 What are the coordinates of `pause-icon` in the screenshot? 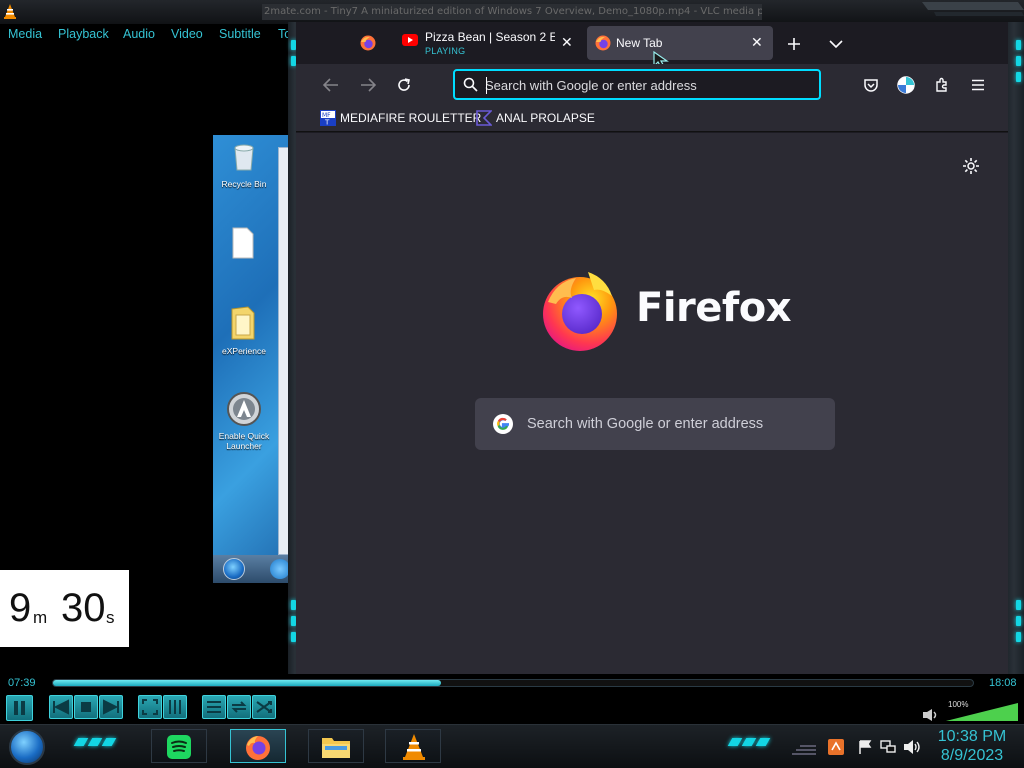 It's located at (19, 708).